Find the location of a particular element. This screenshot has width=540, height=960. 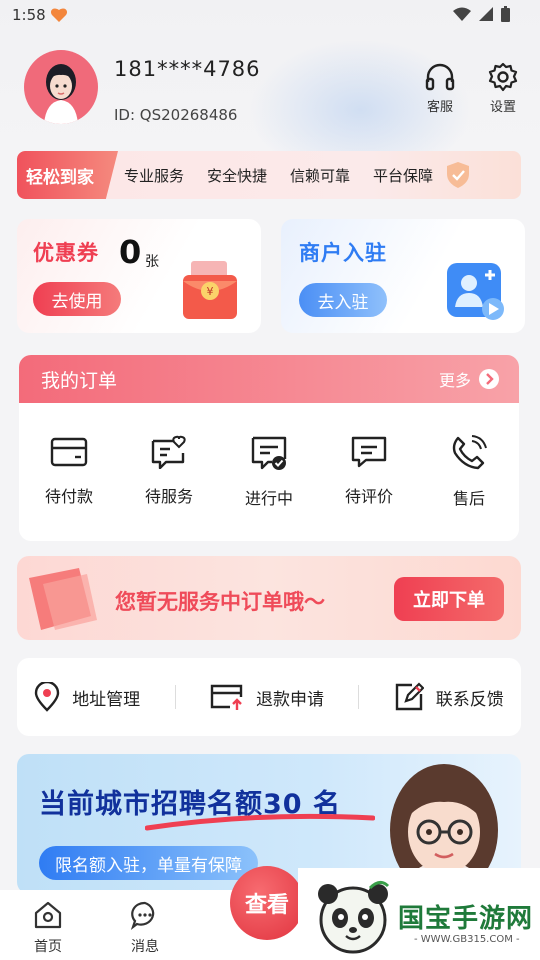

underline-decoration is located at coordinates (260, 822).